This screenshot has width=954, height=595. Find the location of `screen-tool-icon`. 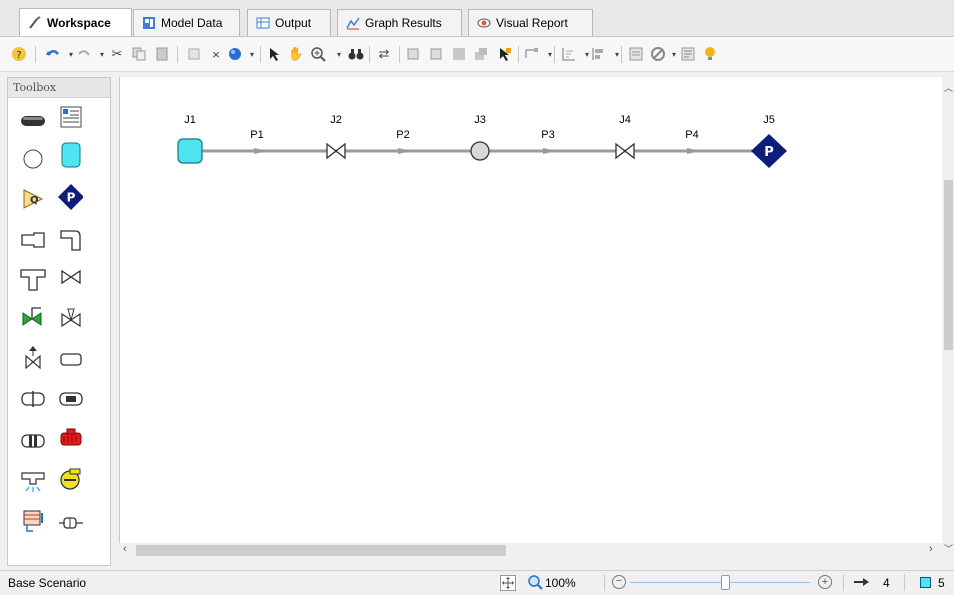

screen-tool-icon is located at coordinates (33, 441).